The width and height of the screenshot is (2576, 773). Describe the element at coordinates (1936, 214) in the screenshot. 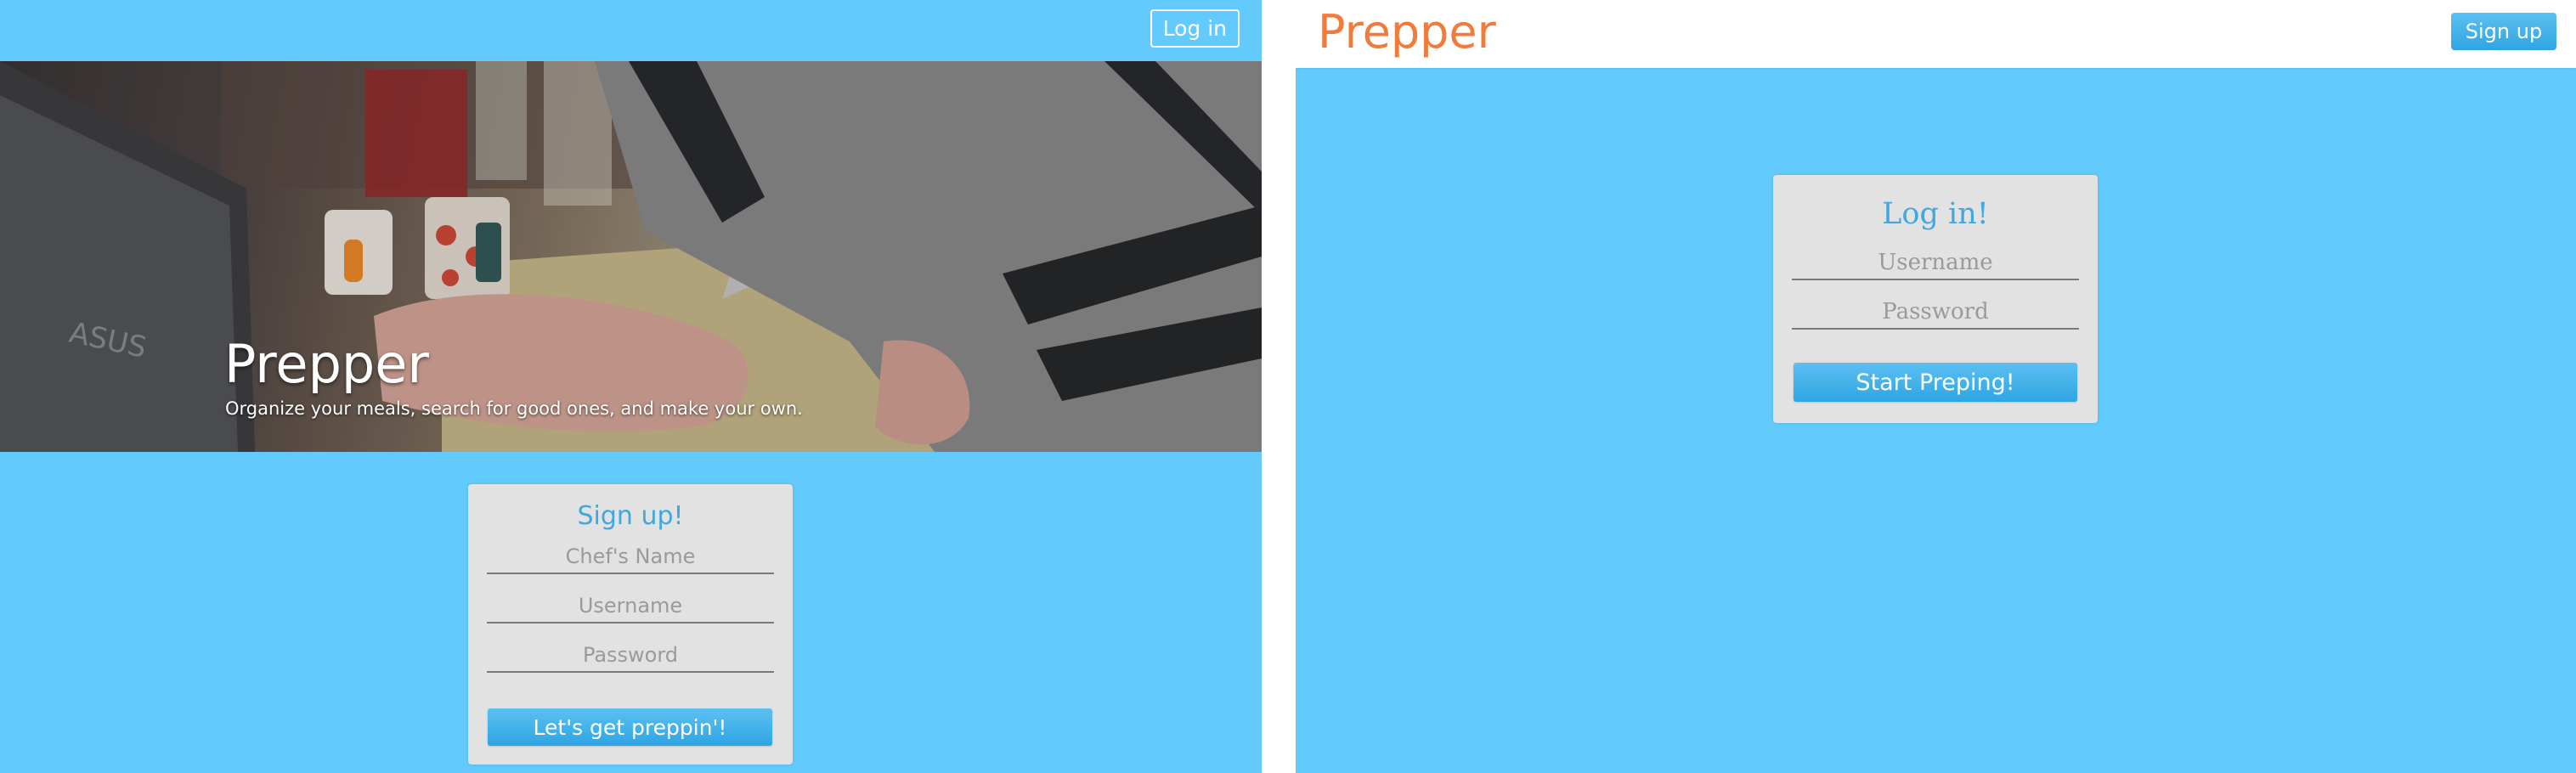

I see `login-title: Log in!` at that location.